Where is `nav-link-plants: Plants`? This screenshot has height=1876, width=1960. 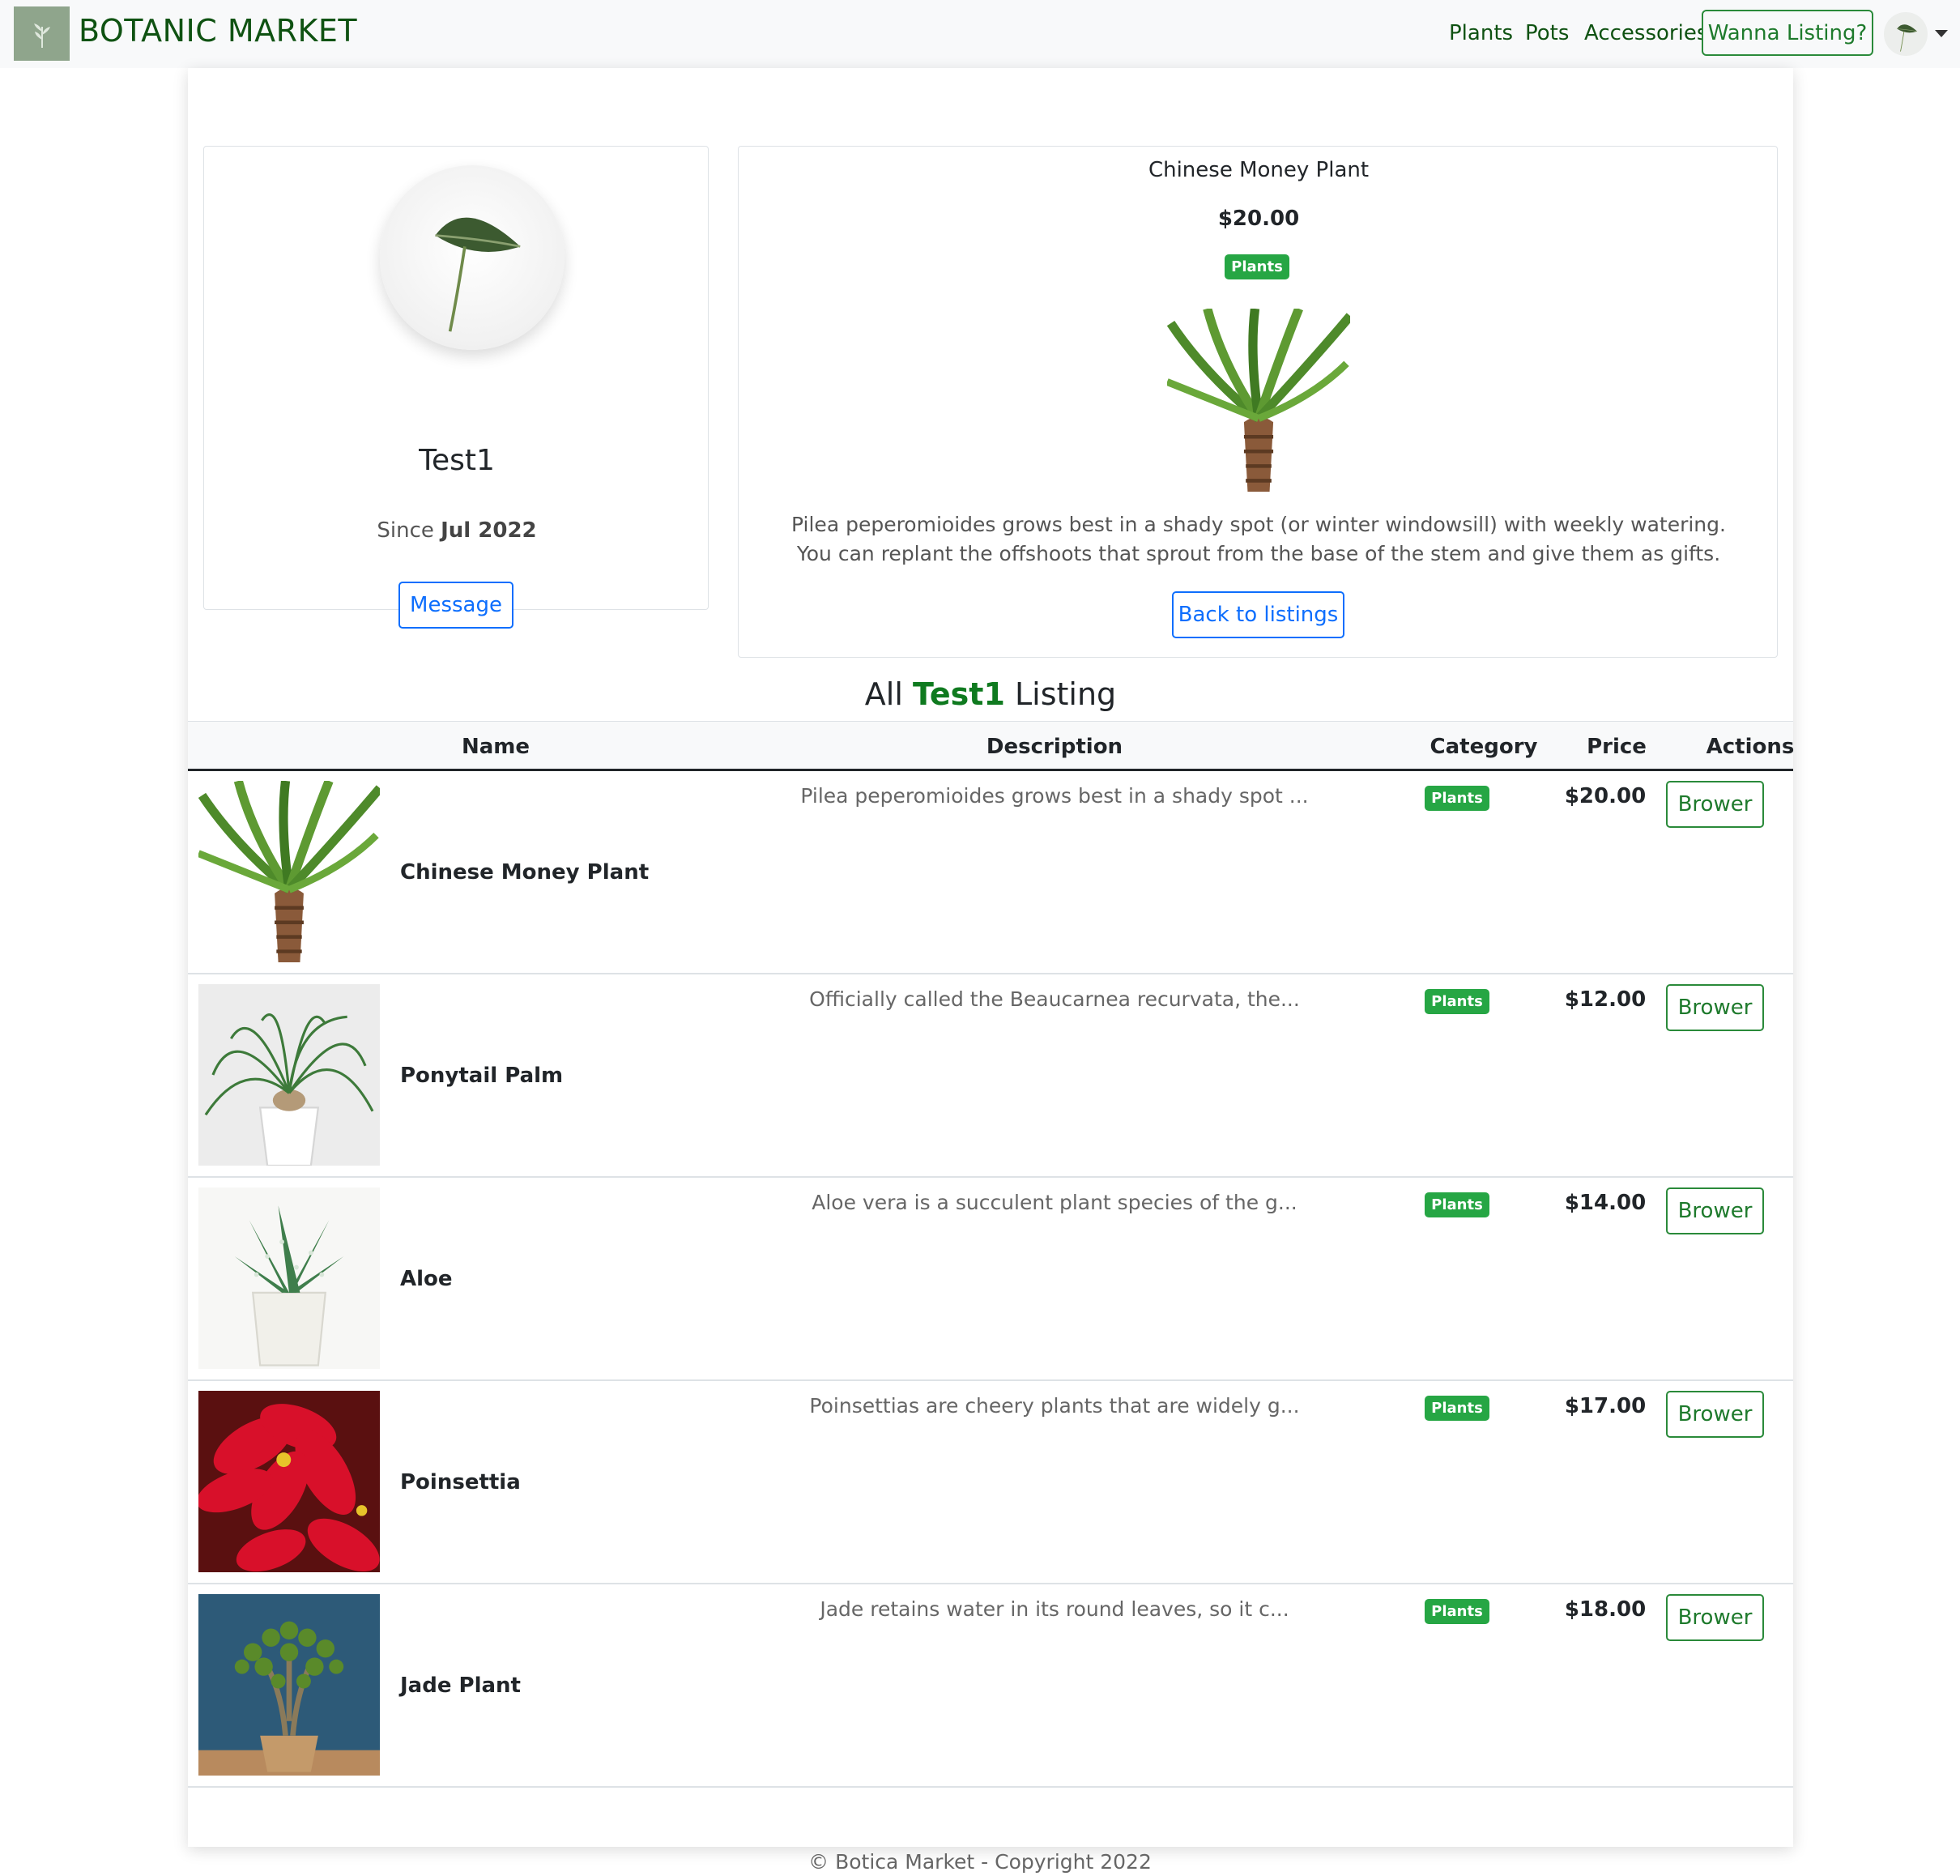 nav-link-plants: Plants is located at coordinates (1481, 33).